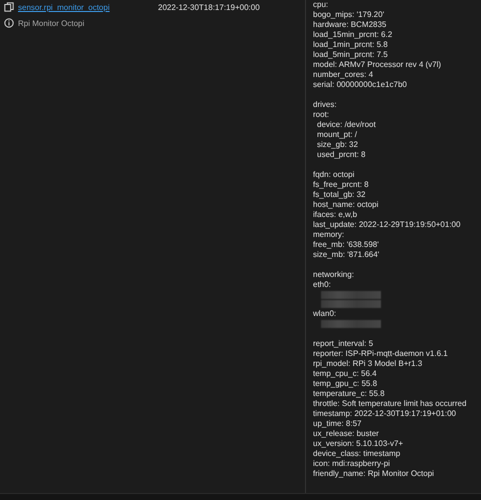  Describe the element at coordinates (334, 275) in the screenshot. I see `attribute-text: networking:` at that location.